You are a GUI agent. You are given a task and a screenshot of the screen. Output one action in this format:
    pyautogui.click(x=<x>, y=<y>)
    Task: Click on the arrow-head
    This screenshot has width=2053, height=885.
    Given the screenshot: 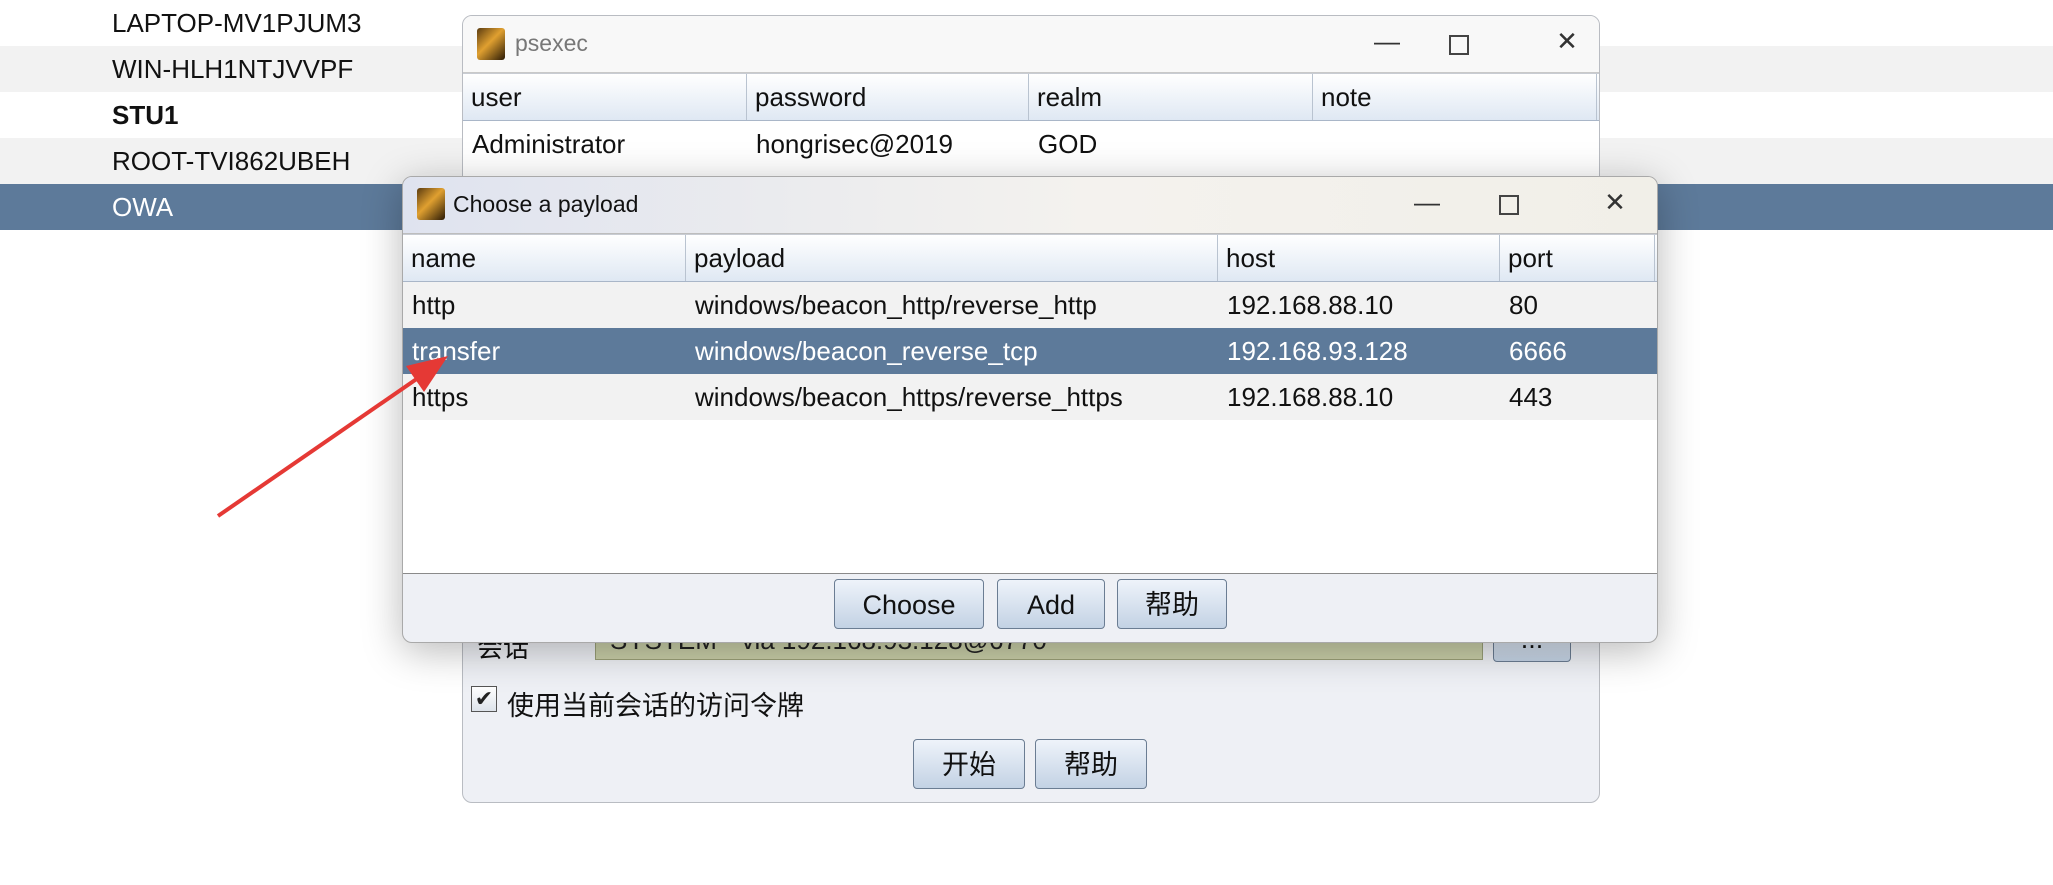 What is the action you would take?
    pyautogui.click(x=427, y=374)
    